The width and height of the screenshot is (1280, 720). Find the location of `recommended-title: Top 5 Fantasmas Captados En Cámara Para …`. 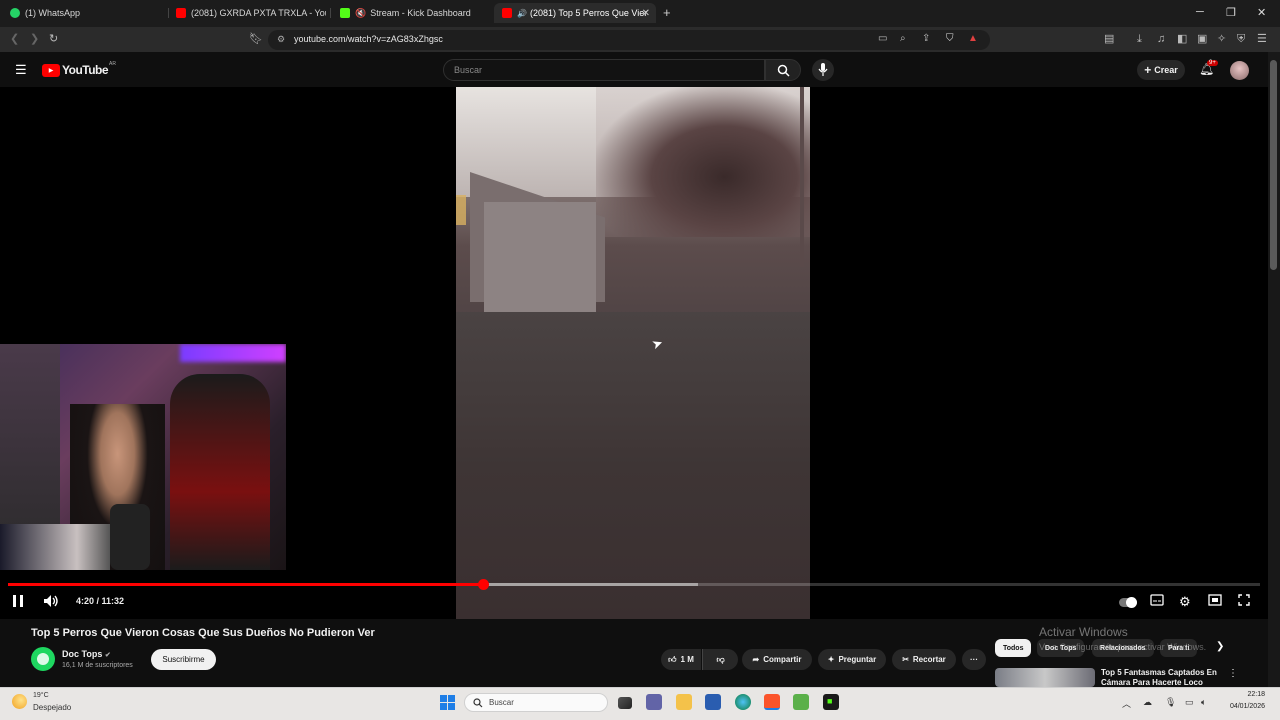

recommended-title: Top 5 Fantasmas Captados En Cámara Para … is located at coordinates (1161, 677).